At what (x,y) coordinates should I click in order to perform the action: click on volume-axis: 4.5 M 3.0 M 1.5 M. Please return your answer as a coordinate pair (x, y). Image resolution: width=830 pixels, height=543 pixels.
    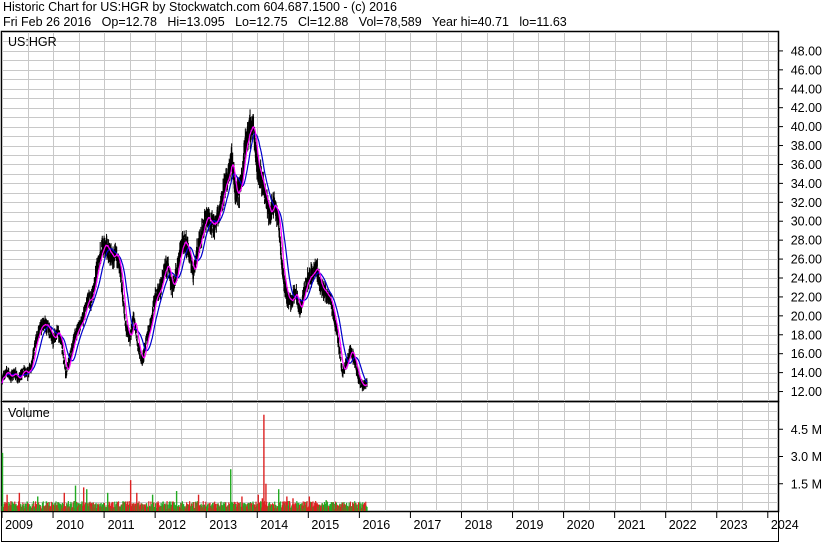
    Looking at the image, I should click on (800, 457).